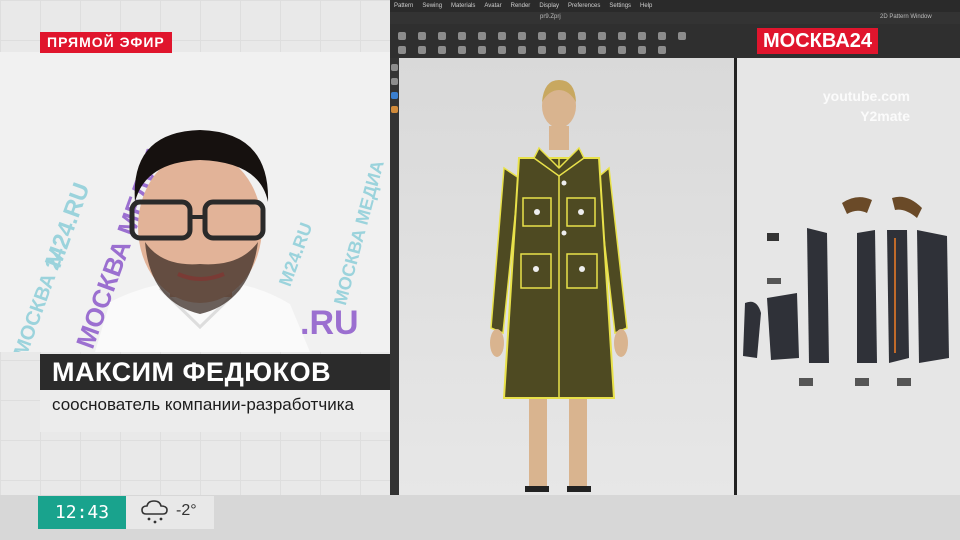 The width and height of the screenshot is (960, 540). What do you see at coordinates (154, 512) in the screenshot?
I see `snow-cloud-icon` at bounding box center [154, 512].